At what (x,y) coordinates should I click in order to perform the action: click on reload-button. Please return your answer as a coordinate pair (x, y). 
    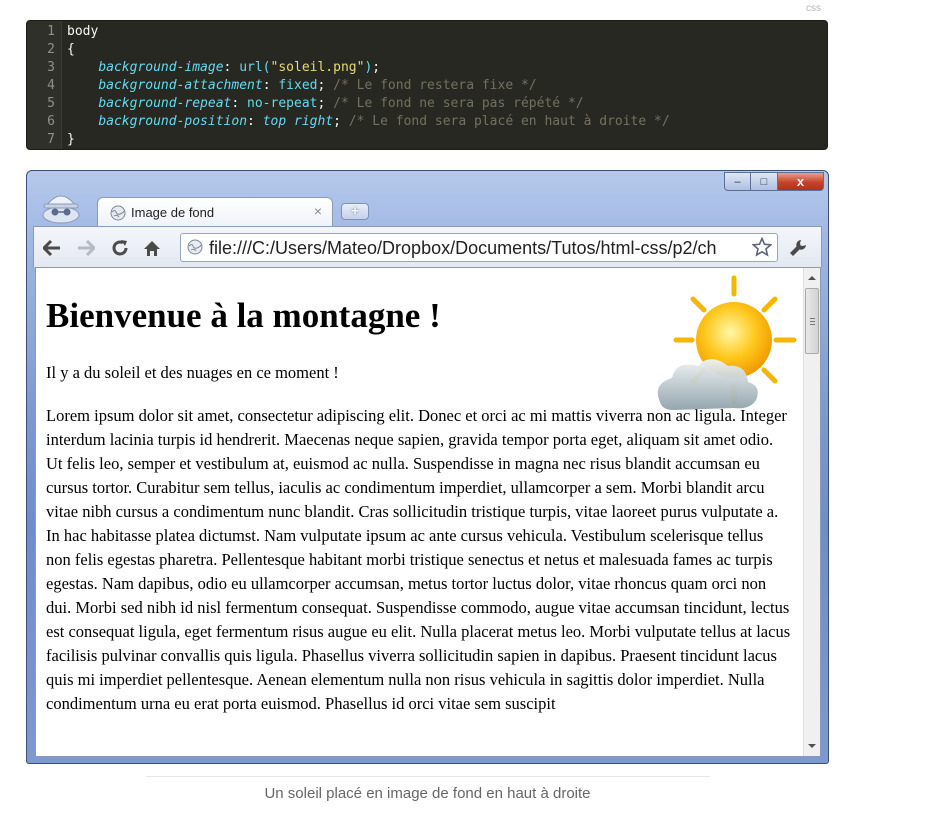
    Looking at the image, I should click on (120, 248).